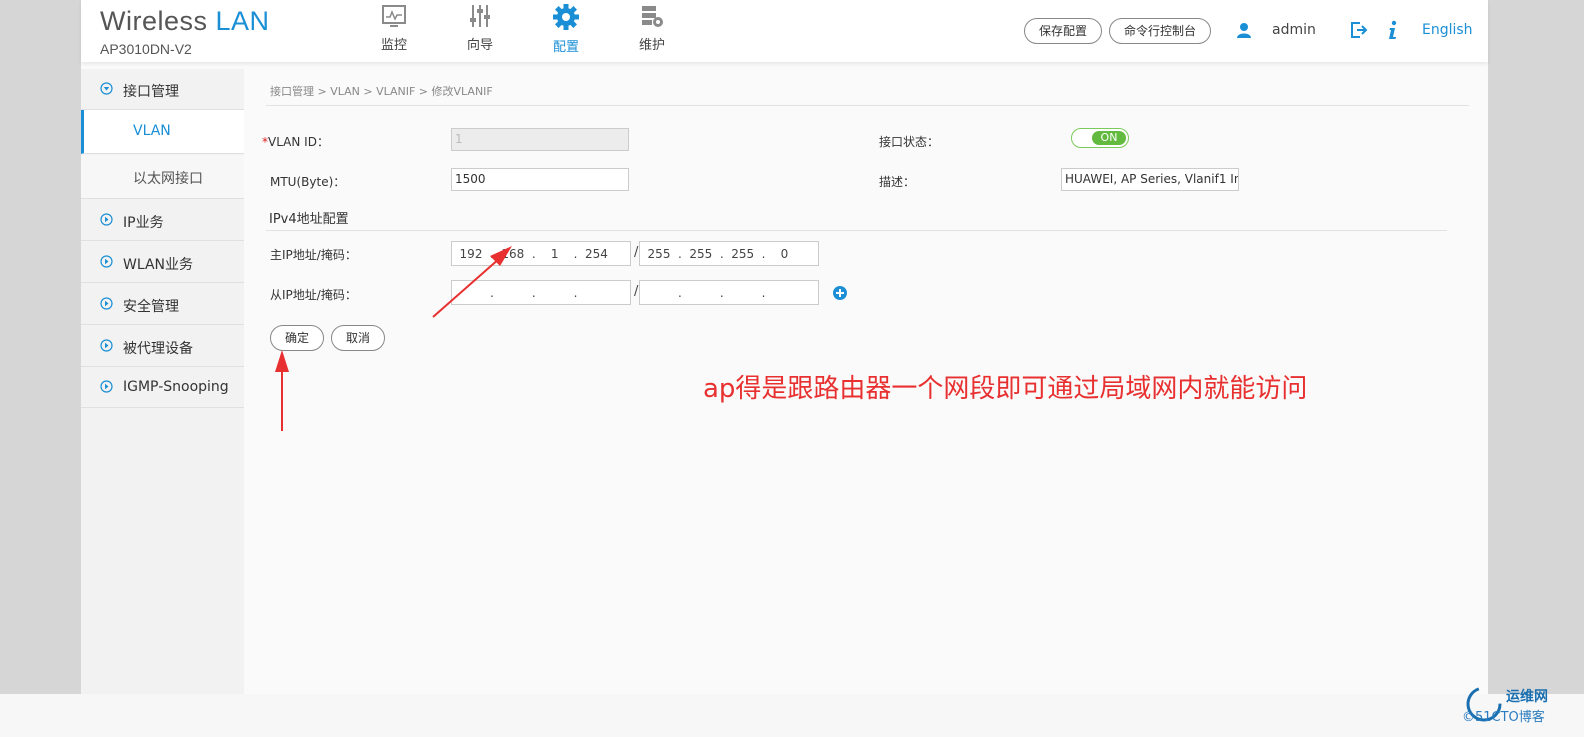 Image resolution: width=1584 pixels, height=737 pixels. I want to click on sliders-icon, so click(480, 16).